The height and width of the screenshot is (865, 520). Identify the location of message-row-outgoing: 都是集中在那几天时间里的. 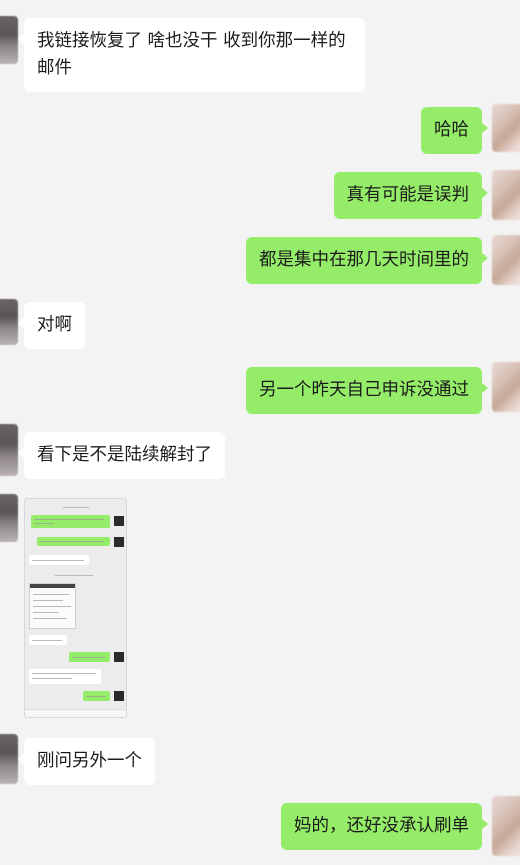
(260, 259).